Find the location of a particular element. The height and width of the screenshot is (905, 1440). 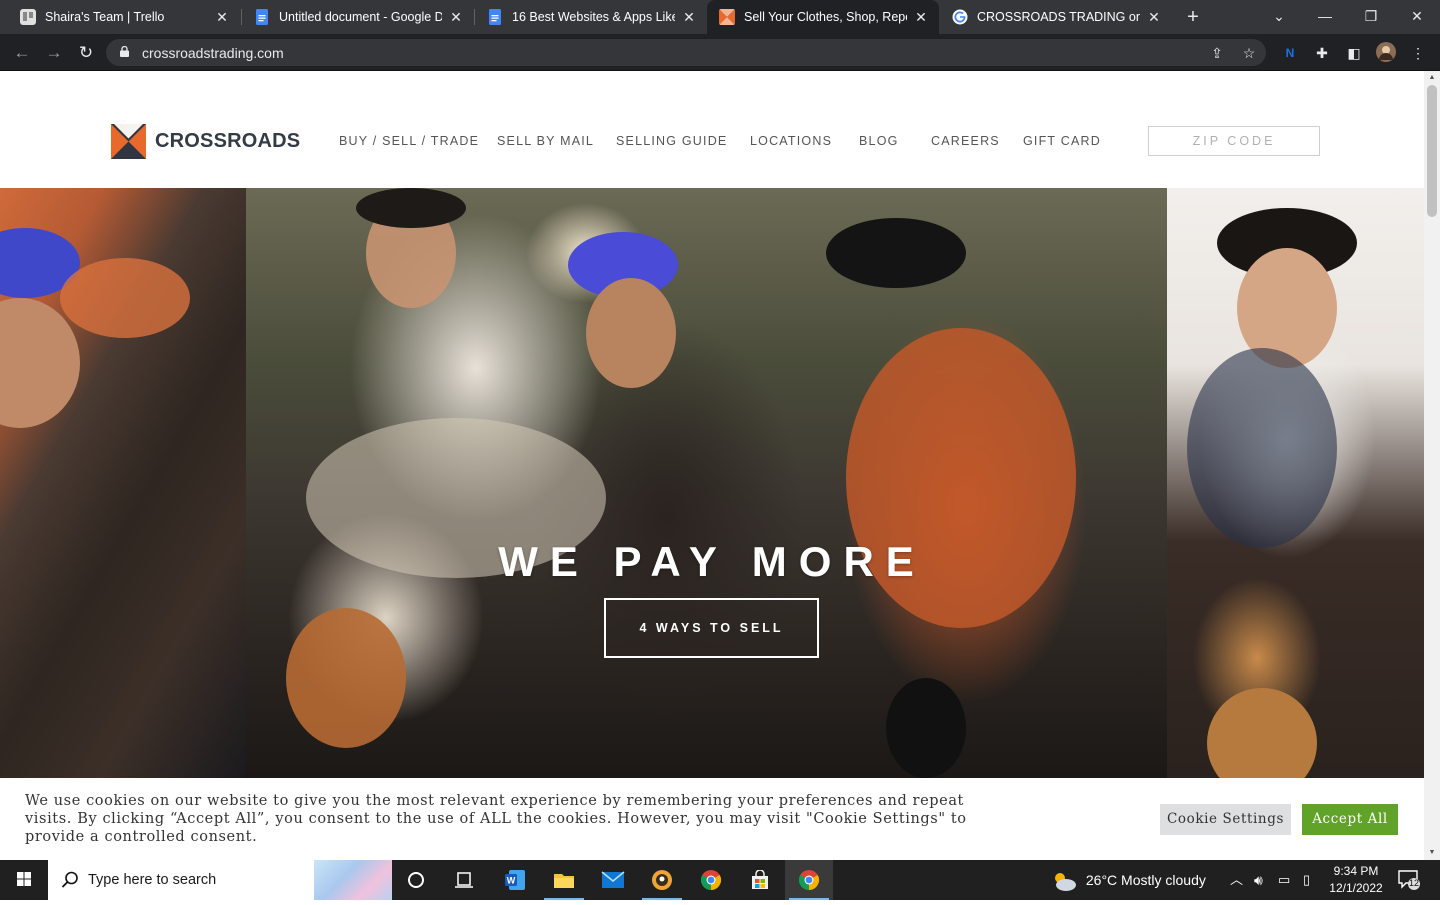

tab-google-search: CROSSROADS TRADING online ✕ is located at coordinates (1056, 17).